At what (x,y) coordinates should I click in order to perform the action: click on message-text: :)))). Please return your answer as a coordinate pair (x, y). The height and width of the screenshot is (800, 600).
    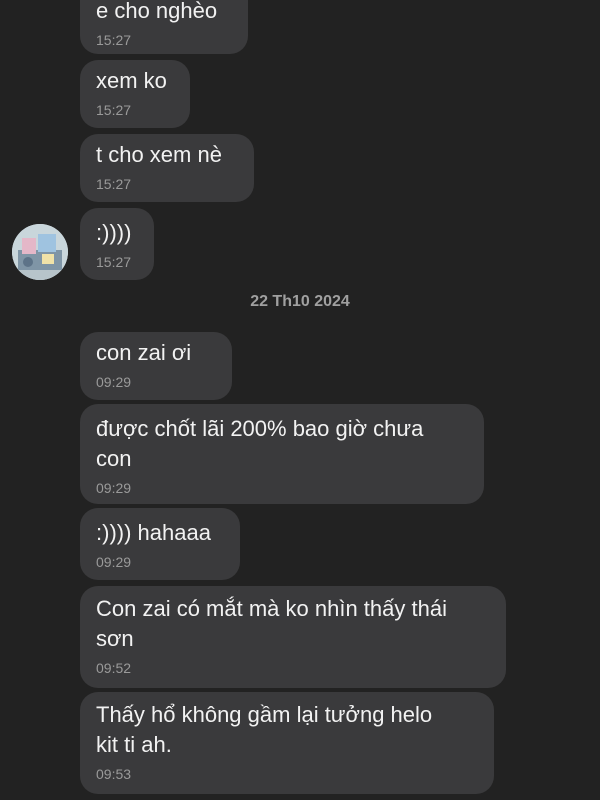
    Looking at the image, I should click on (114, 232).